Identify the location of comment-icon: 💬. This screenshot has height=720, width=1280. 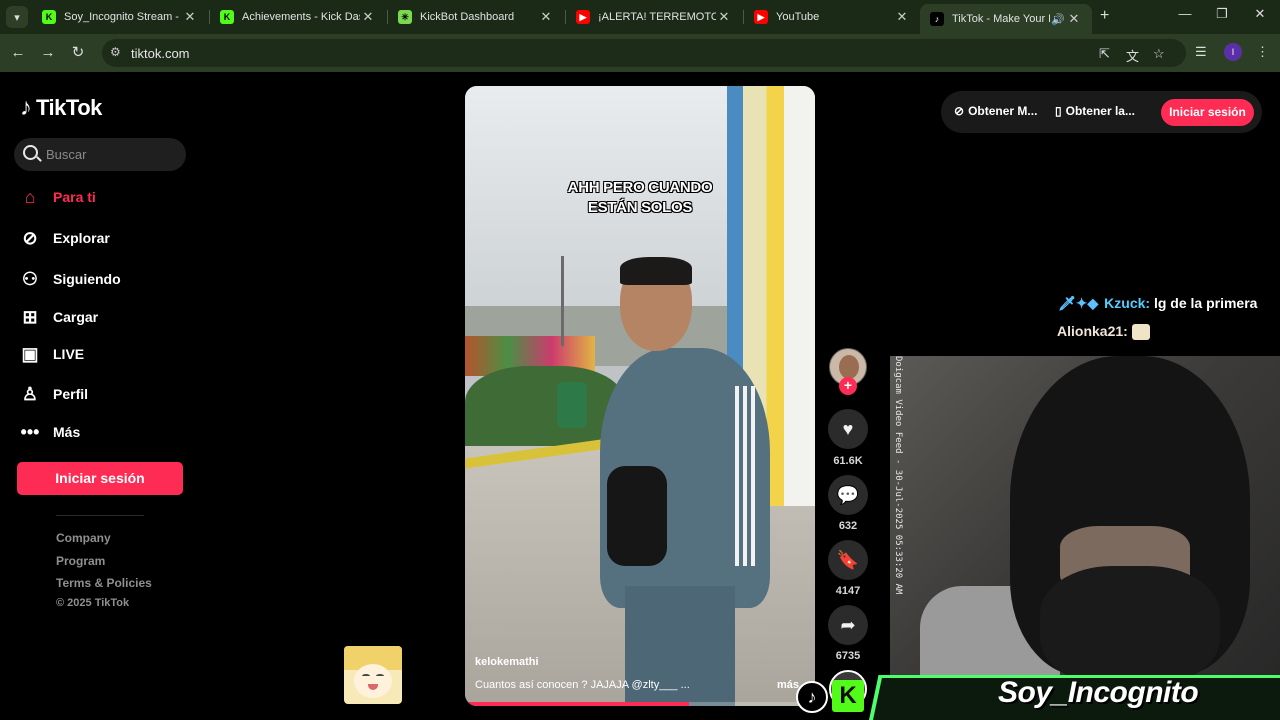
(848, 494).